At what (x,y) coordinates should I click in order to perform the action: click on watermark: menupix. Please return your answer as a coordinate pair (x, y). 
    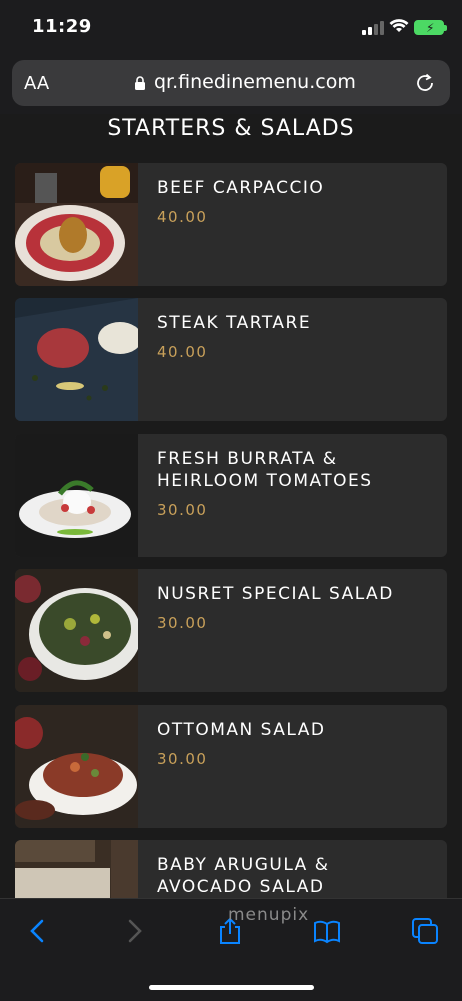
    Looking at the image, I should click on (269, 915).